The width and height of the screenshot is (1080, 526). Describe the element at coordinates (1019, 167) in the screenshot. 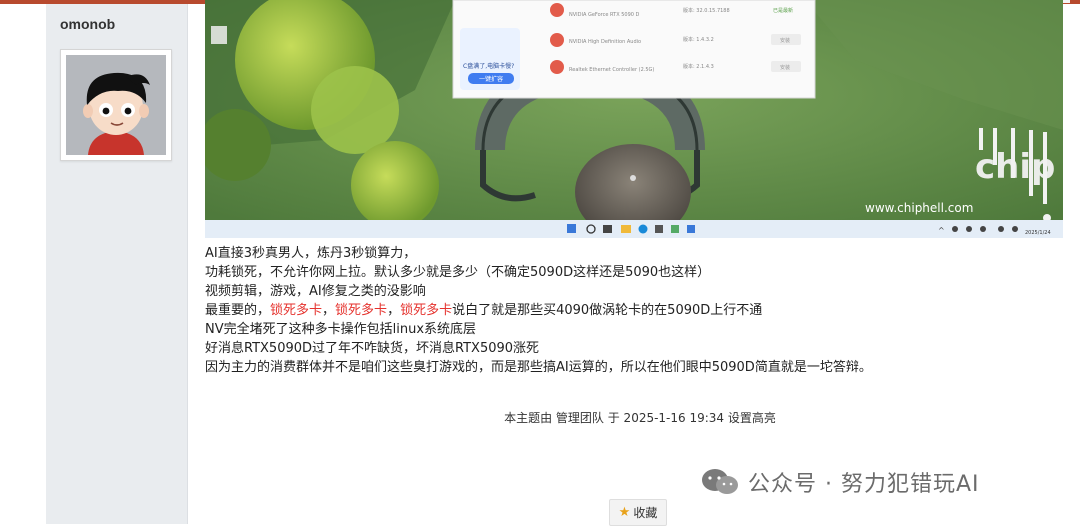

I see `logo-text: chip hell` at that location.